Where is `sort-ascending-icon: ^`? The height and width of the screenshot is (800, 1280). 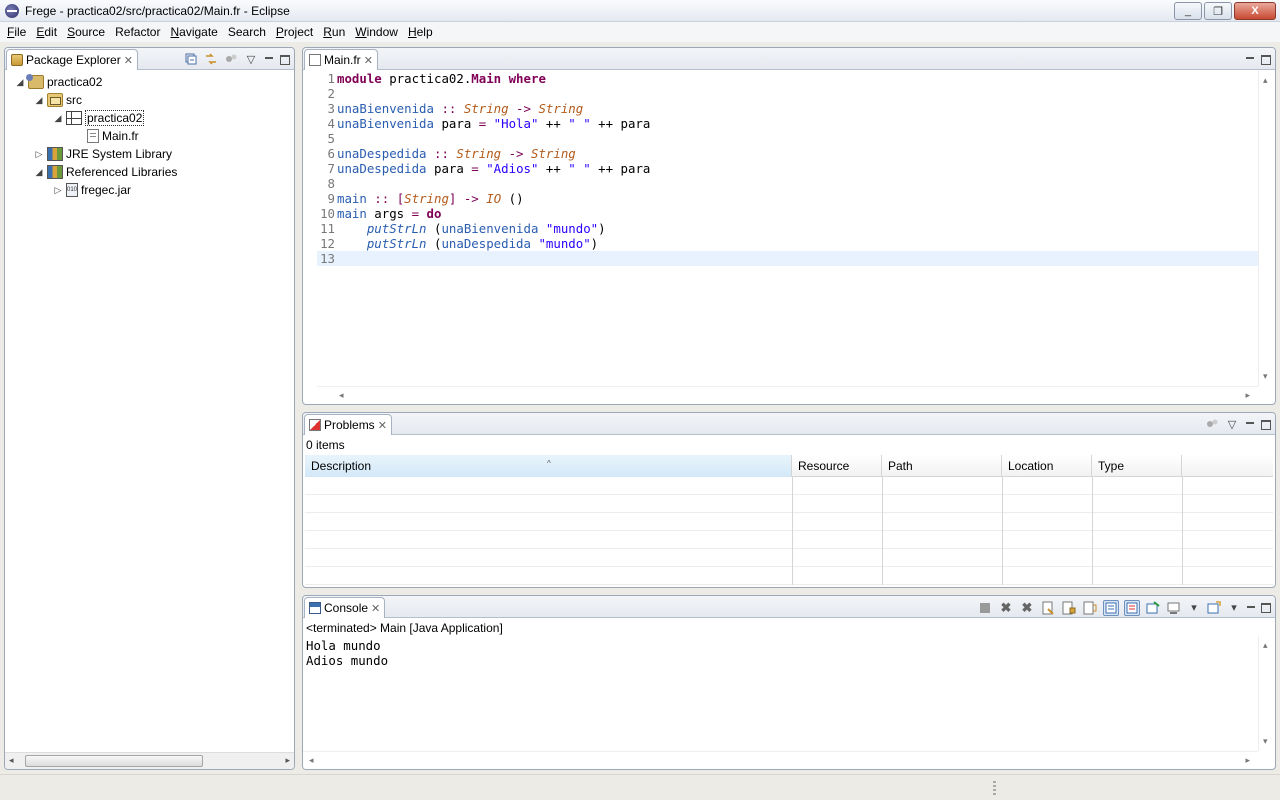 sort-ascending-icon: ^ is located at coordinates (549, 463).